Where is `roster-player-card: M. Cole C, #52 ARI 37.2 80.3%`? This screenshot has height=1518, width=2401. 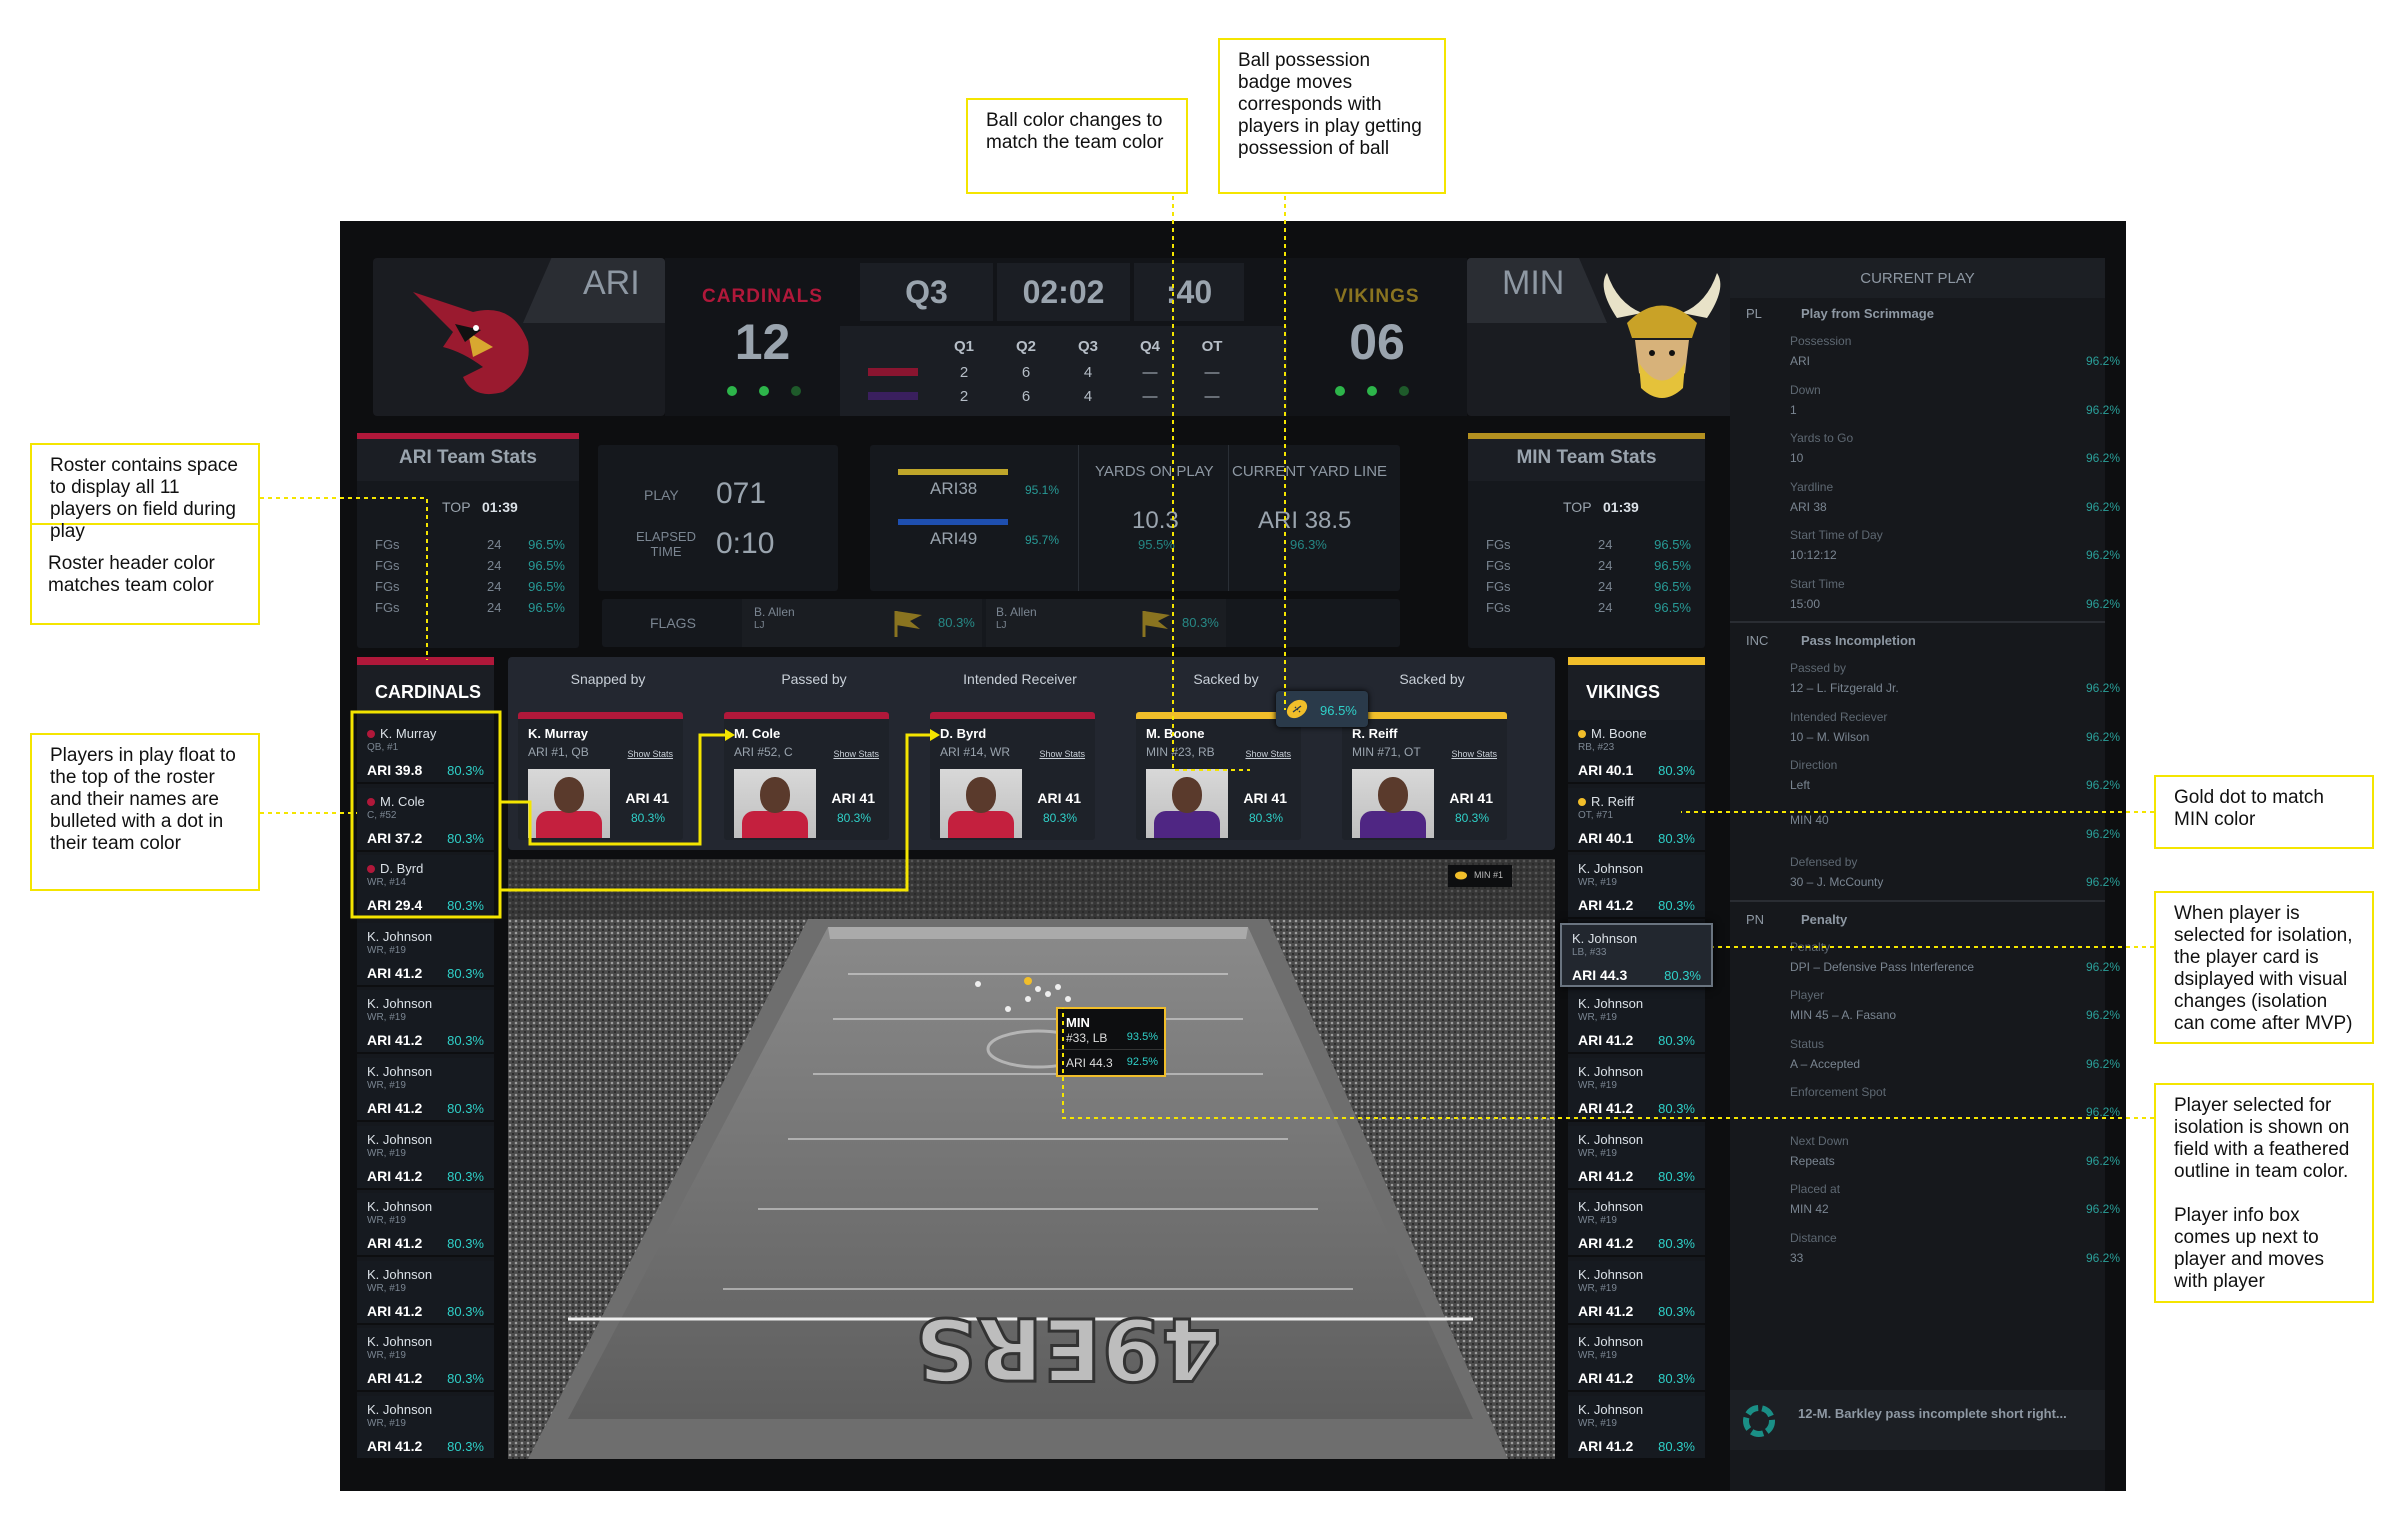 roster-player-card: M. Cole C, #52 ARI 37.2 80.3% is located at coordinates (425, 819).